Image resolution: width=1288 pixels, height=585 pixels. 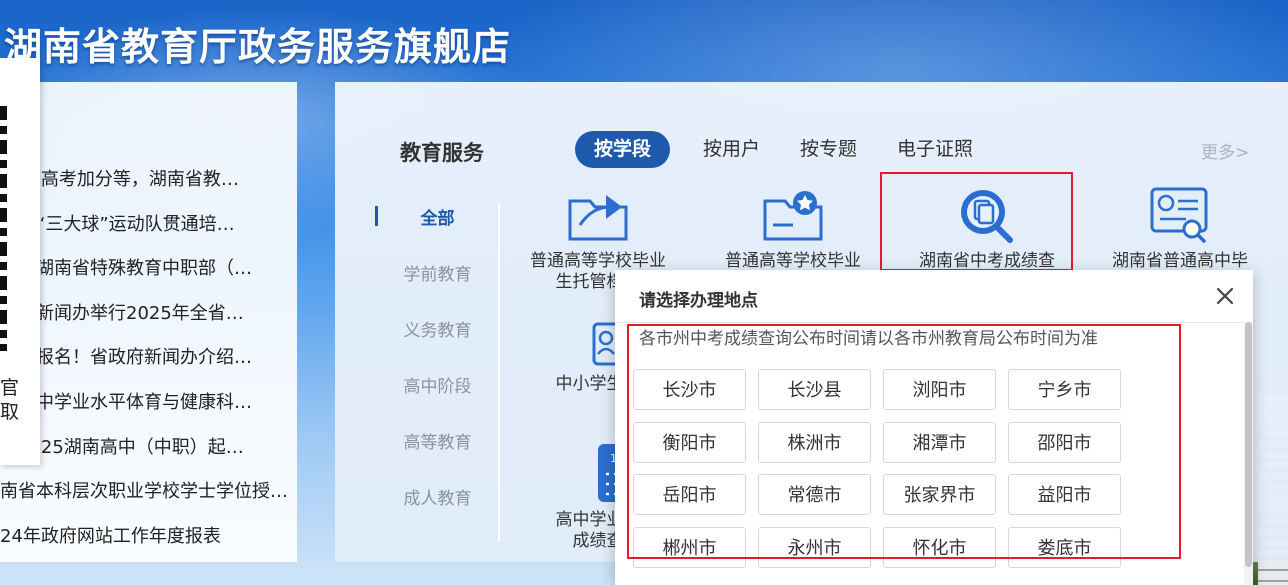 What do you see at coordinates (499, 372) in the screenshot?
I see `stage-divider` at bounding box center [499, 372].